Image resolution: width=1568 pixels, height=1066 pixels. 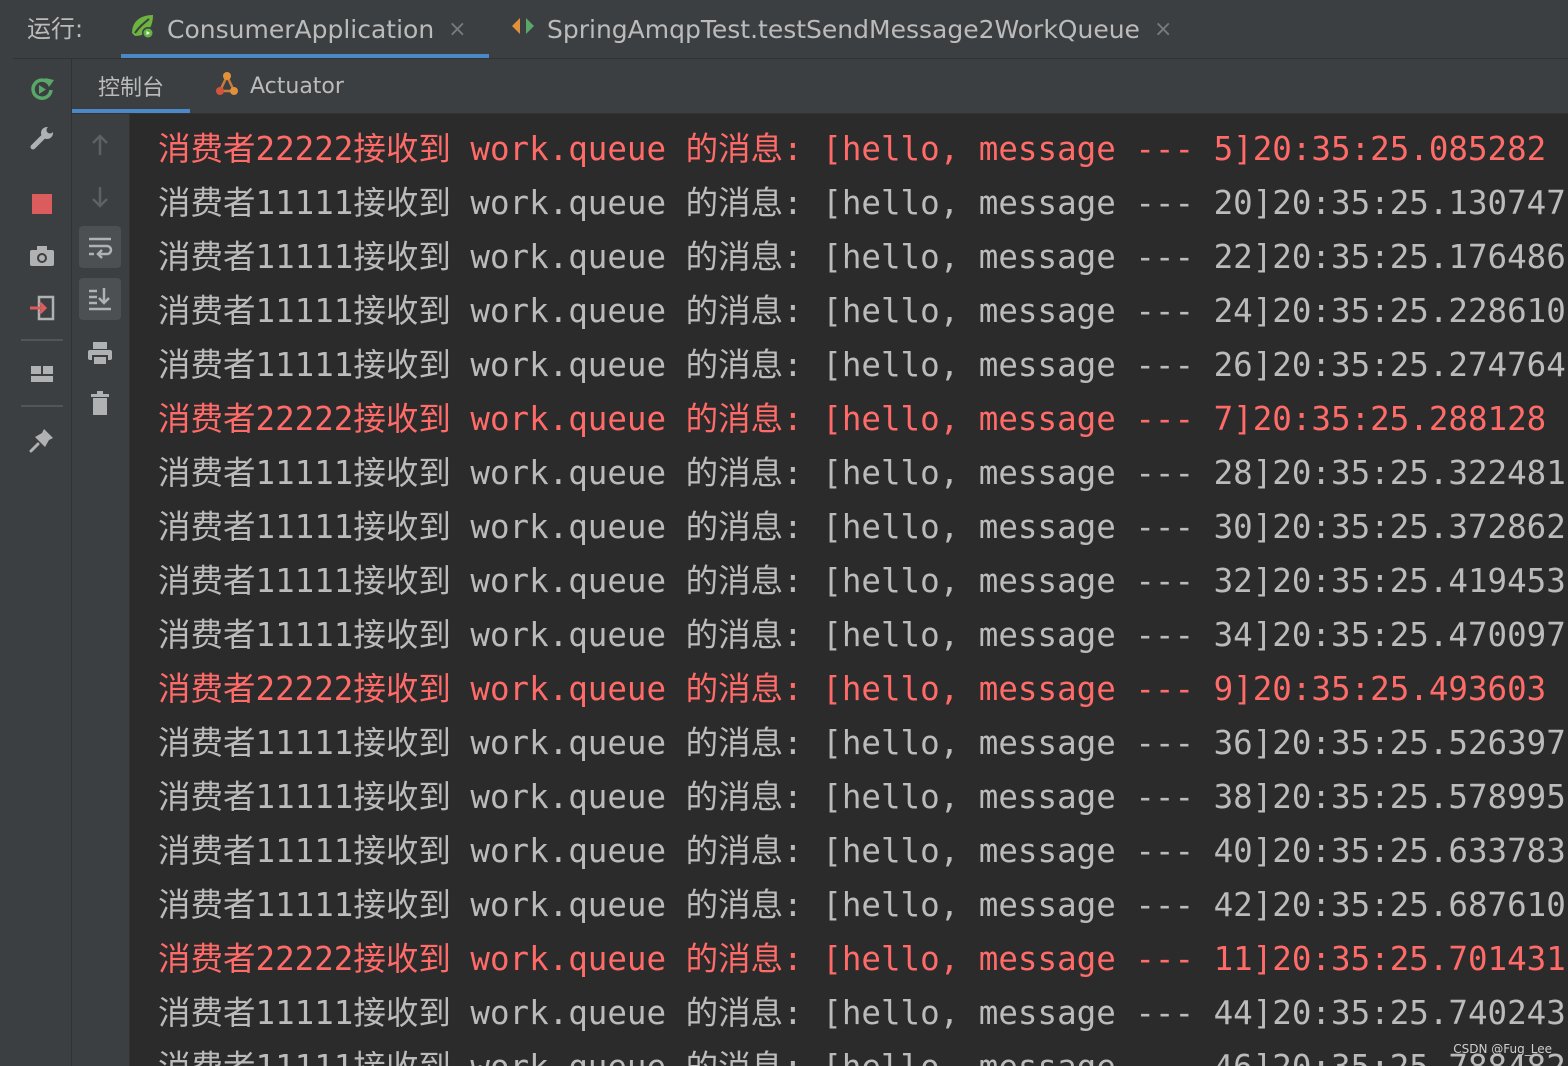 I want to click on pin-icon, so click(x=42, y=440).